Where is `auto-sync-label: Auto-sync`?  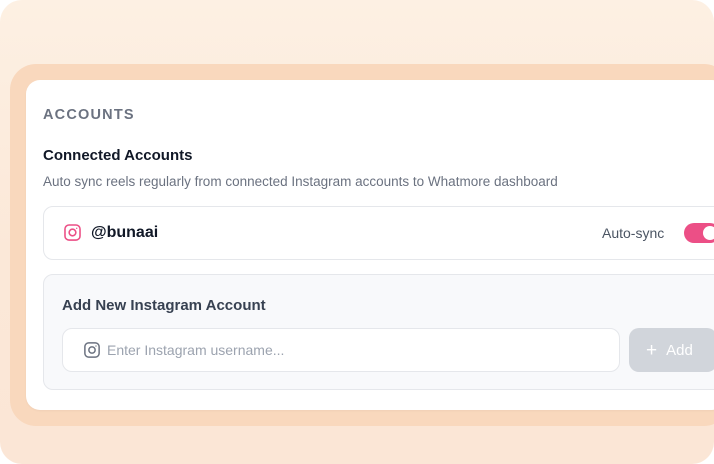
auto-sync-label: Auto-sync is located at coordinates (633, 233).